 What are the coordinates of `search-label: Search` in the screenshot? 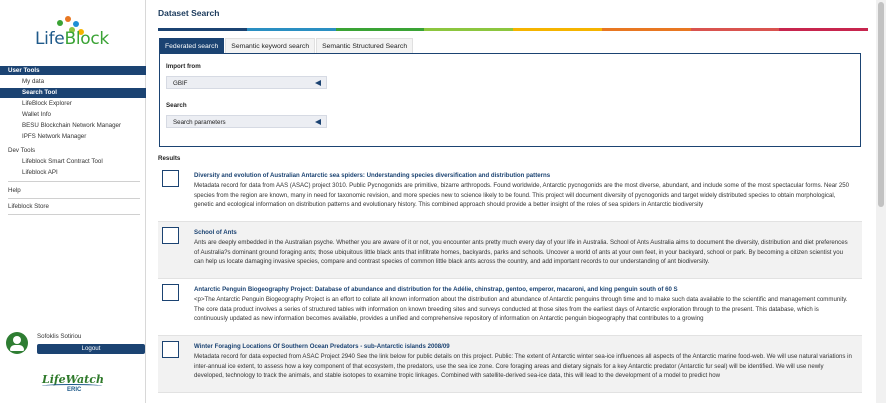 It's located at (176, 105).